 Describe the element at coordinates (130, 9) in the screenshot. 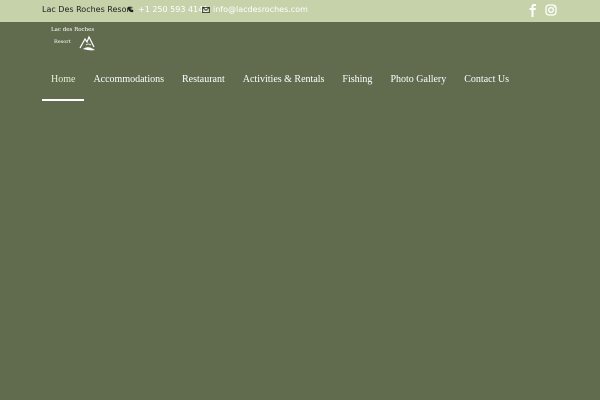

I see `phone-icon` at that location.